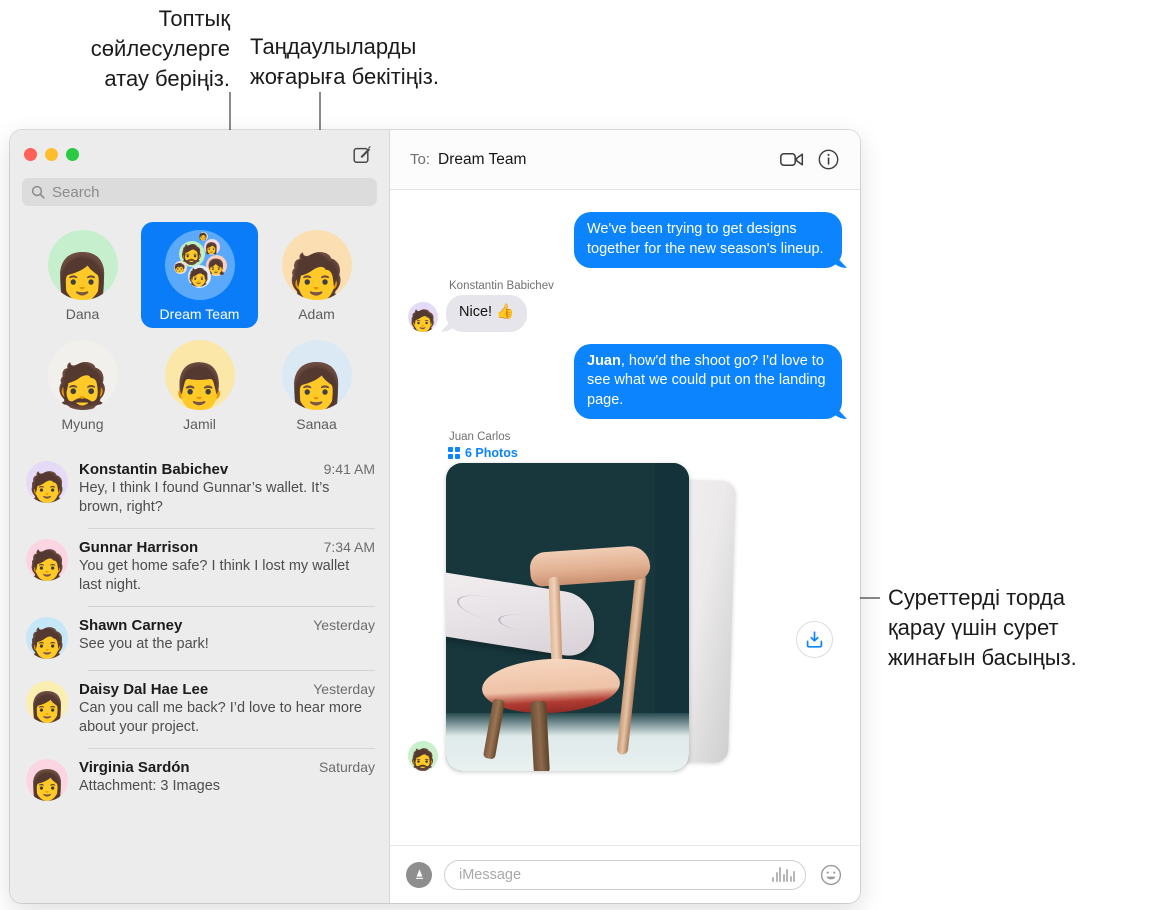 This screenshot has height=910, width=1152. I want to click on minimize-button, so click(51, 154).